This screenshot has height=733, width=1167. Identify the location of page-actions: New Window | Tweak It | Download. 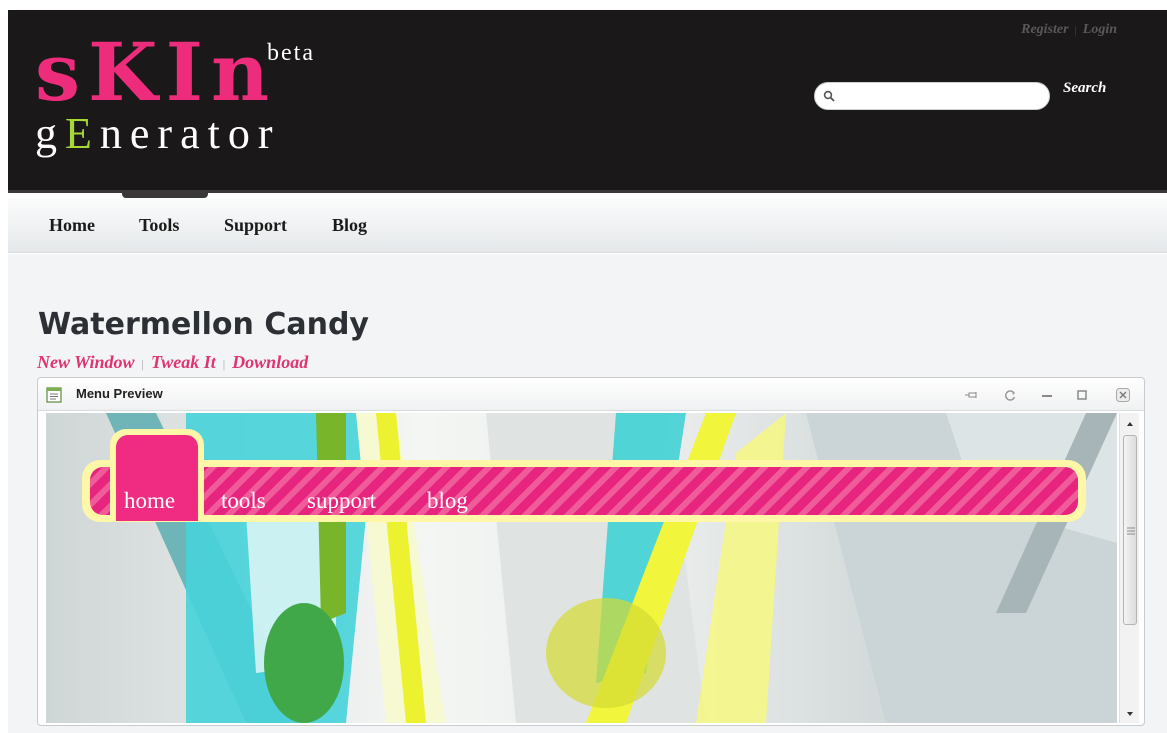
(172, 362).